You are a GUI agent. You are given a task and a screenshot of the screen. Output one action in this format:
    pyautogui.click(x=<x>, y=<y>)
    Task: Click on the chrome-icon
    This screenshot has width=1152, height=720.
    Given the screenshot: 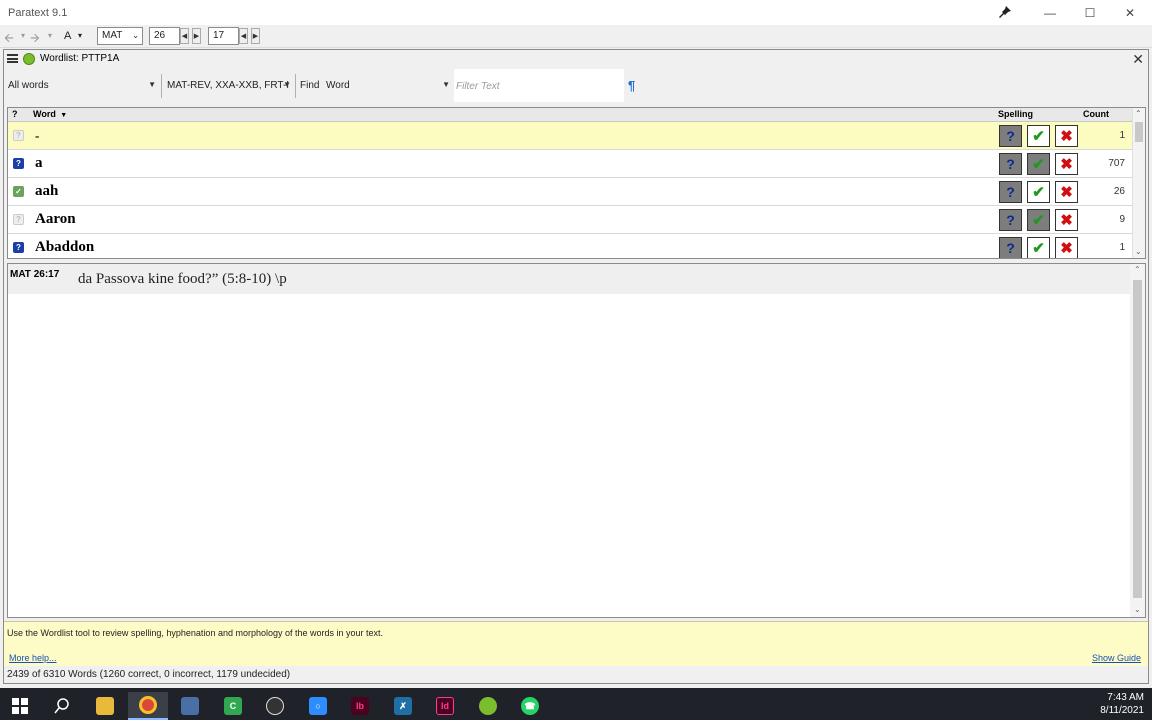 What is the action you would take?
    pyautogui.click(x=148, y=706)
    